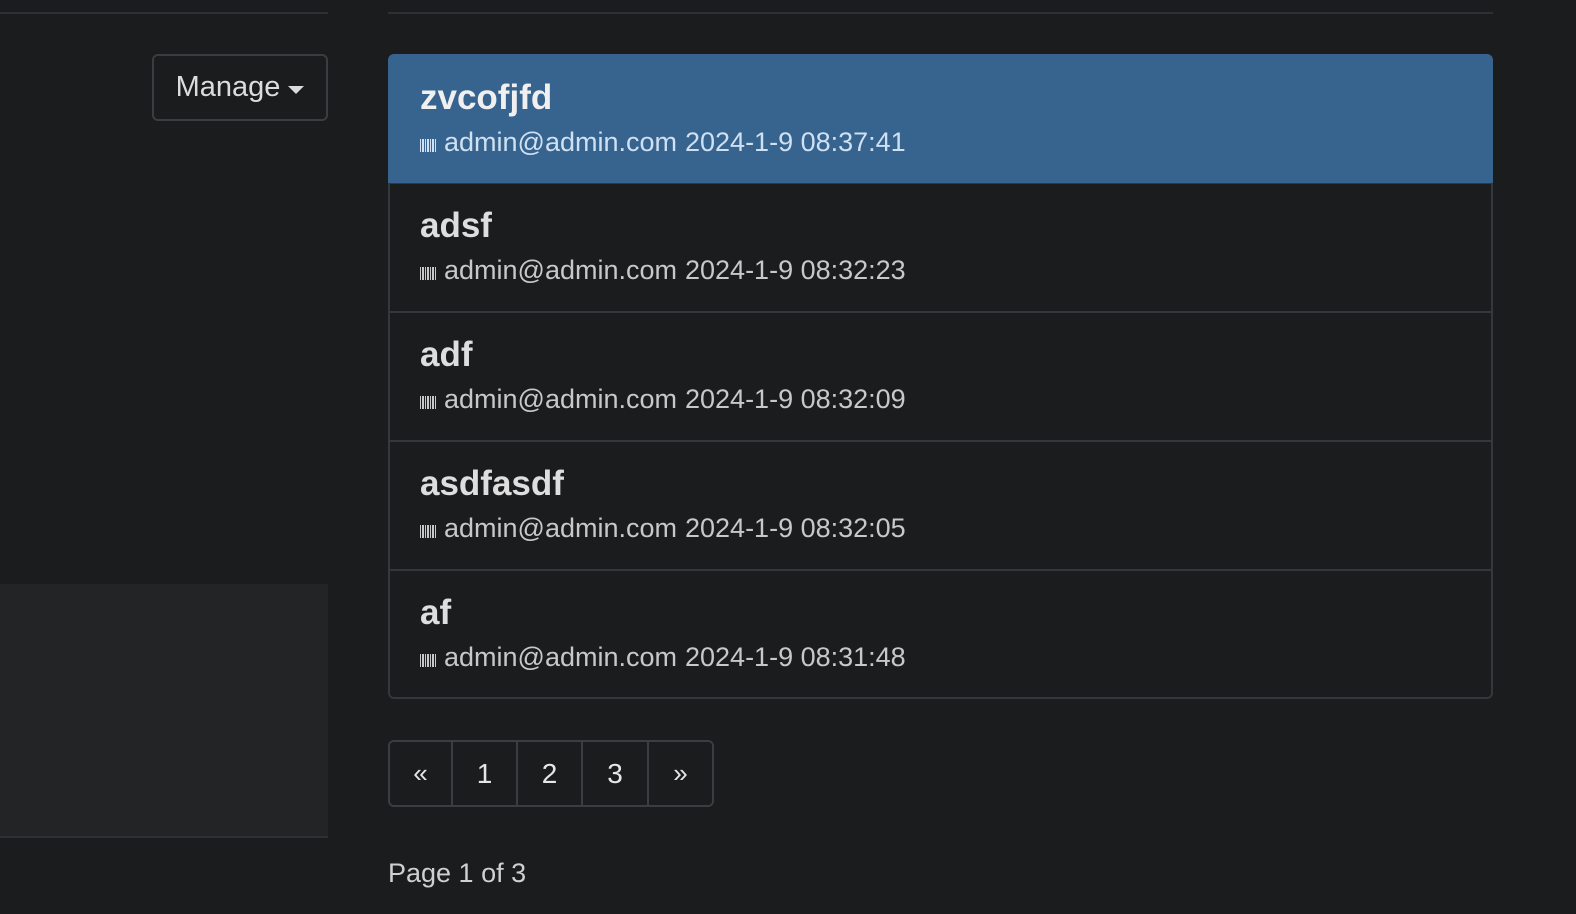  I want to click on item-meta: admin@admin.com 2024-1-9 08:37:41, so click(940, 142).